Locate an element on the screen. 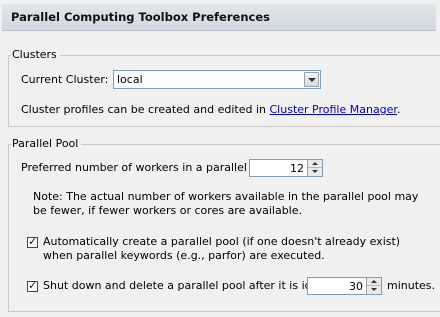 The height and width of the screenshot is (317, 440). preferred-workers-spinner: 12 is located at coordinates (286, 168).